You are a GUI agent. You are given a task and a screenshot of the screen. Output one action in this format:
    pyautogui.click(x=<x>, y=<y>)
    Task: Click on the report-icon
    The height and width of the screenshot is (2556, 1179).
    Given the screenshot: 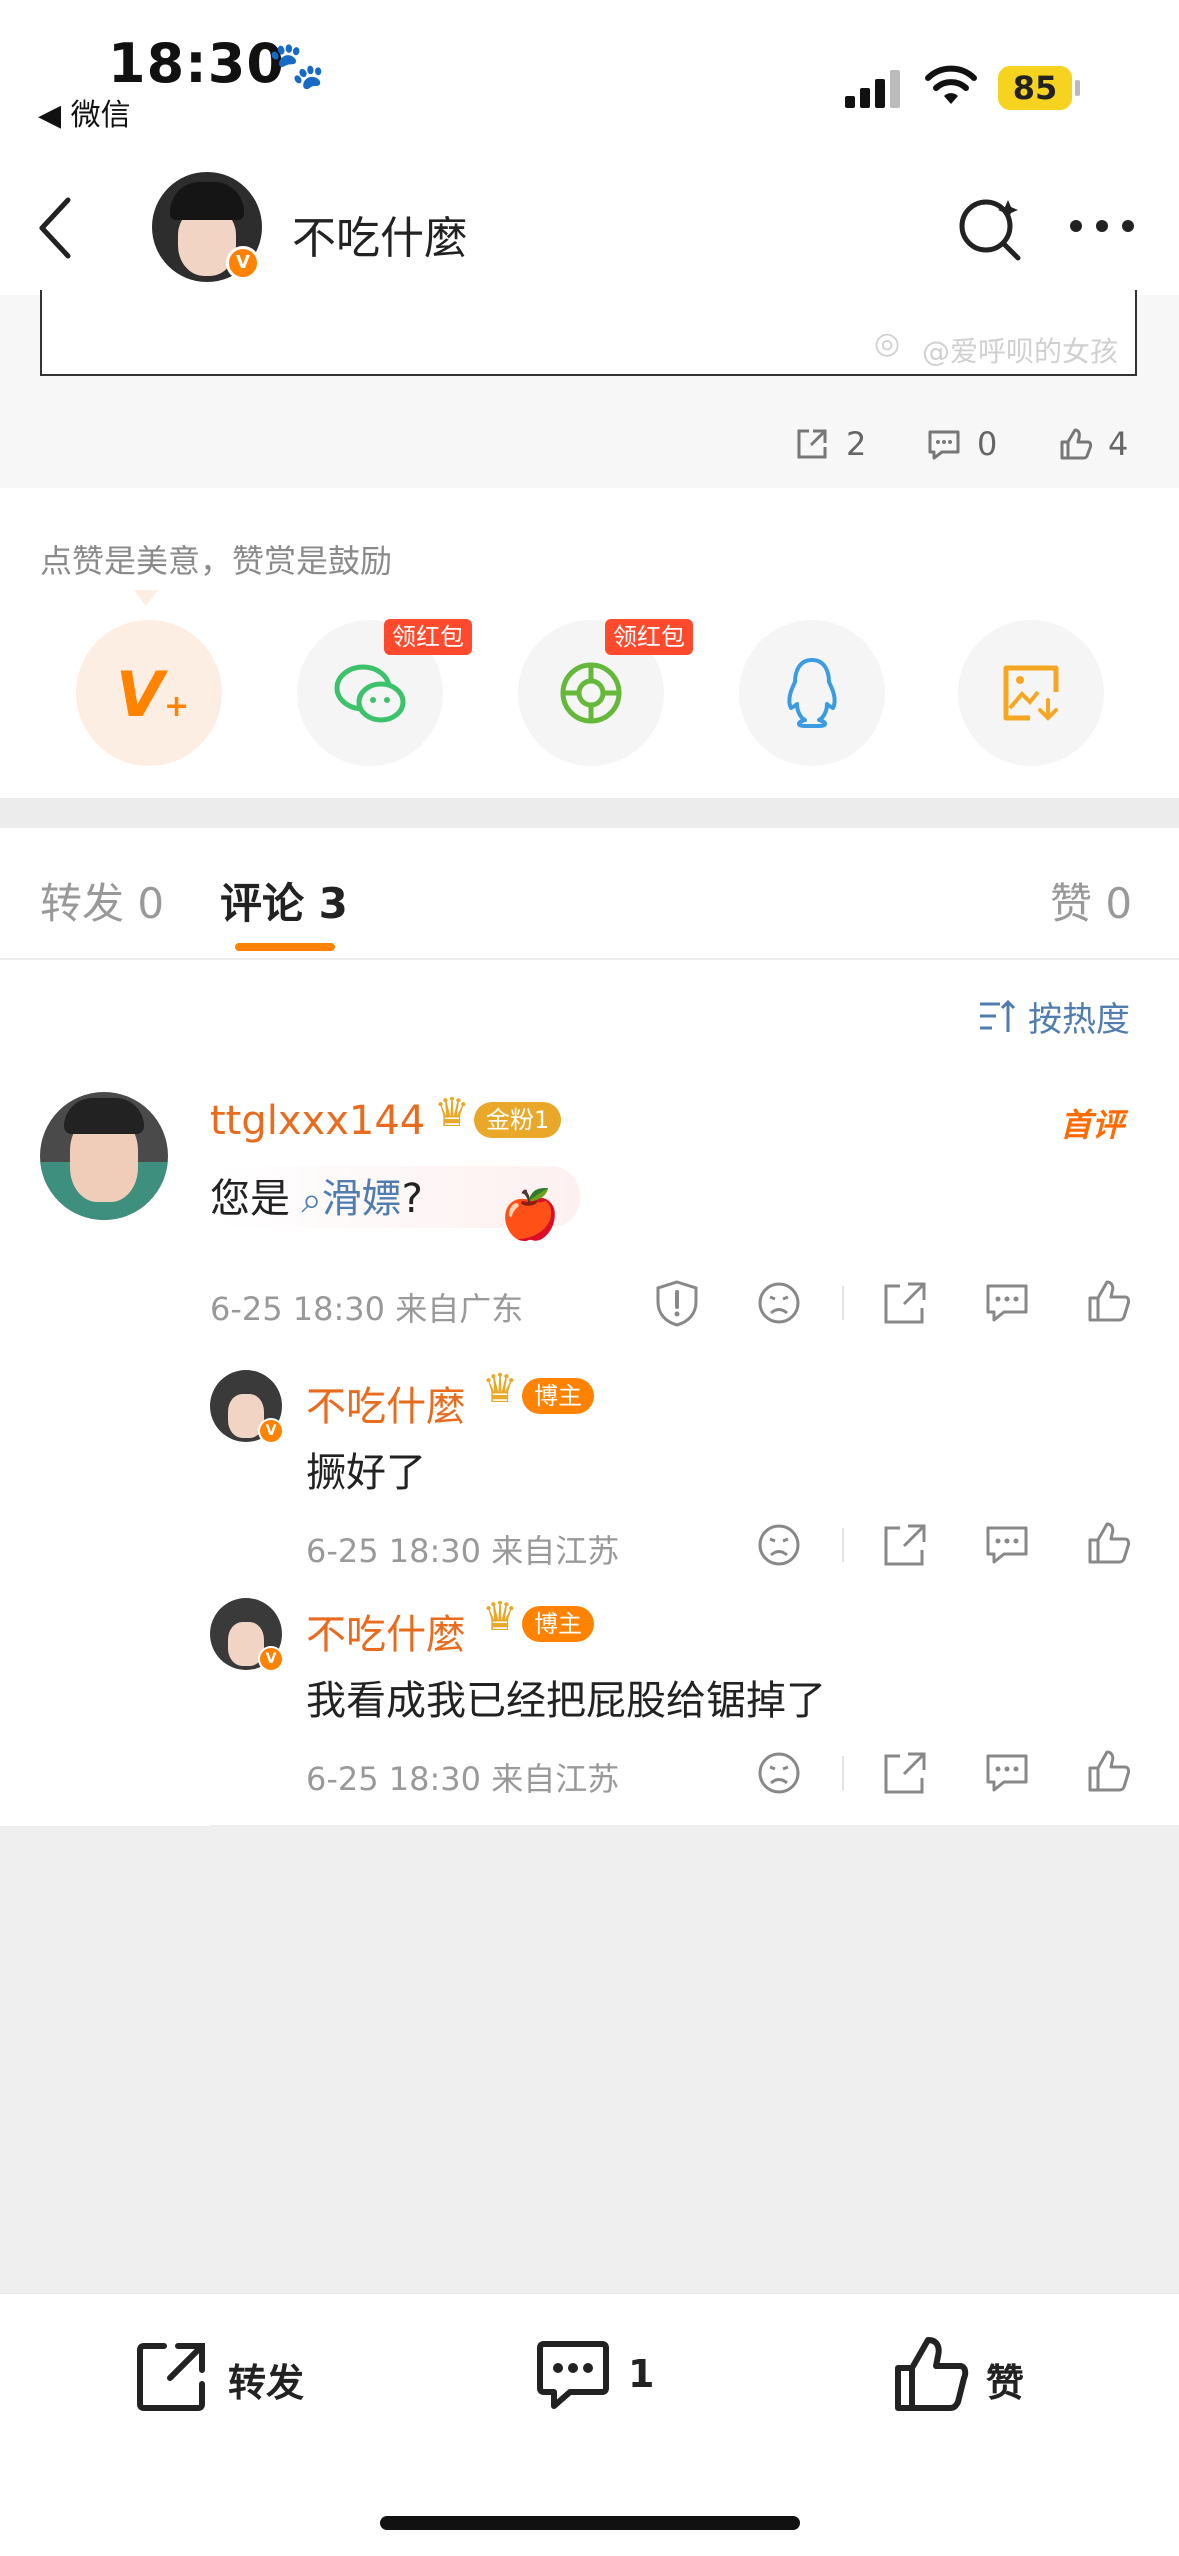 What is the action you would take?
    pyautogui.click(x=677, y=1303)
    